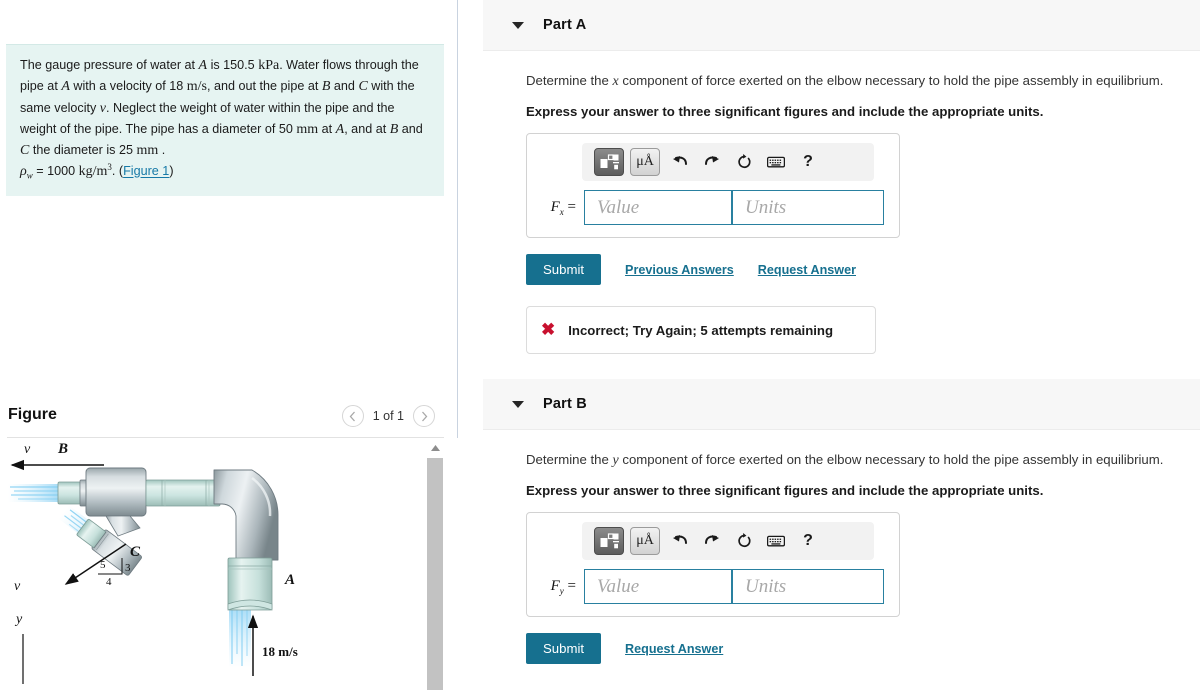  What do you see at coordinates (569, 80) in the screenshot?
I see `q-prefix: Determine the` at bounding box center [569, 80].